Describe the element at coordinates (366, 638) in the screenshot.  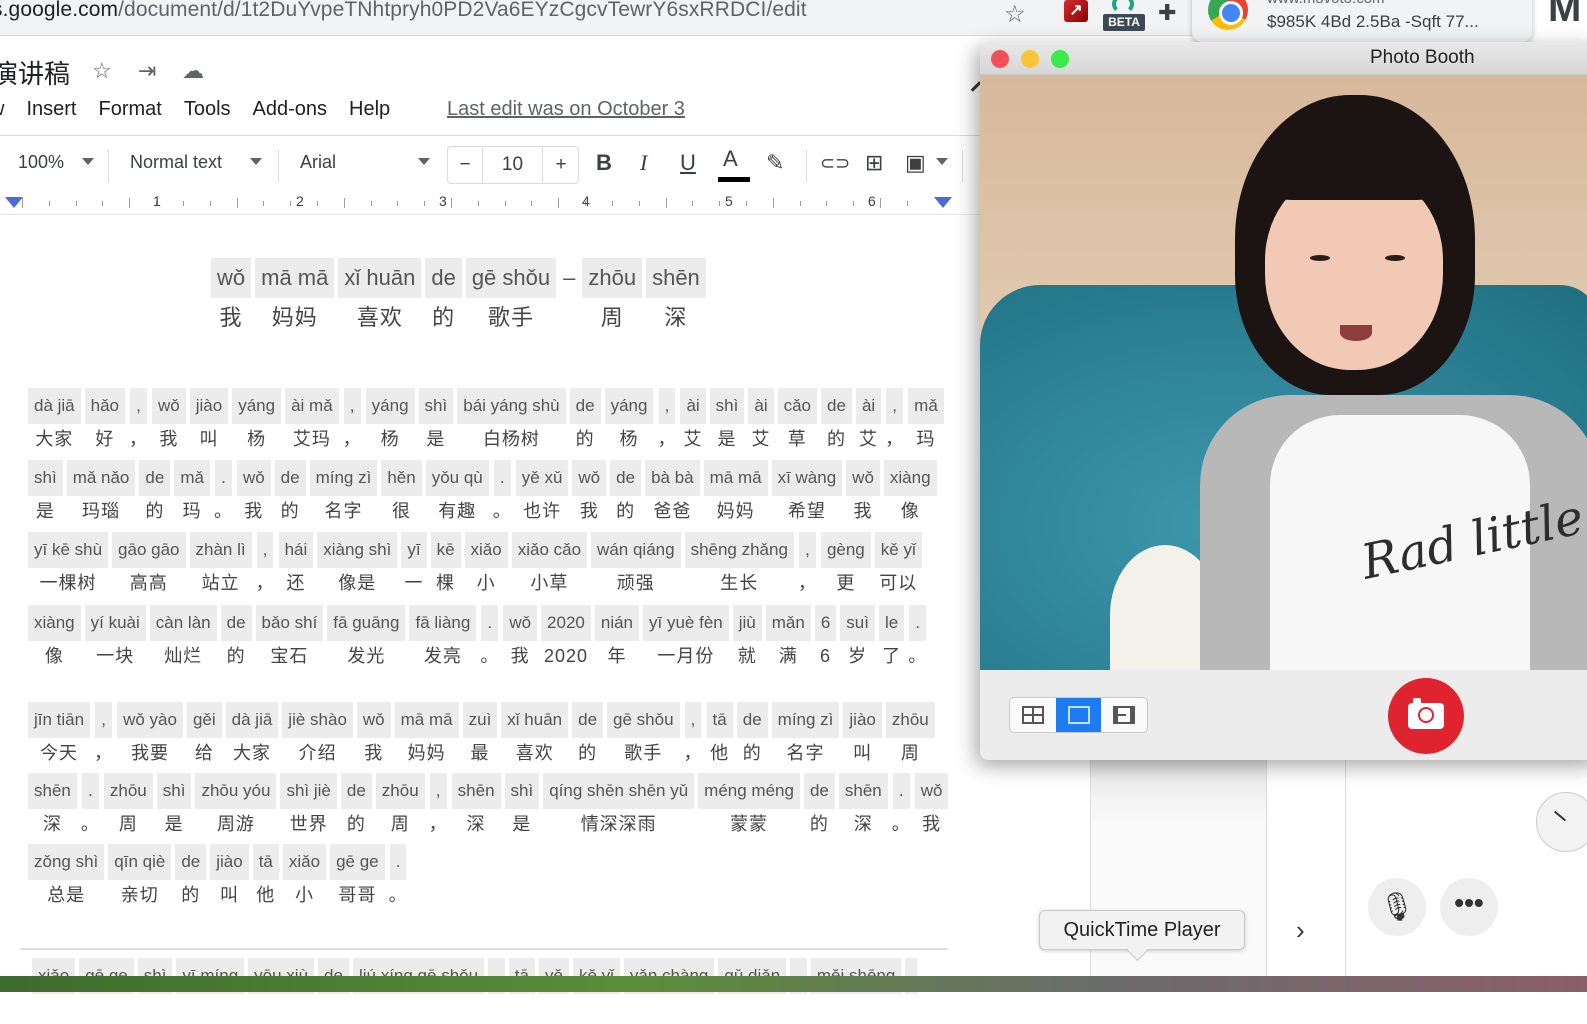
I see `pinyin-word-pair: fā guāng 发光` at that location.